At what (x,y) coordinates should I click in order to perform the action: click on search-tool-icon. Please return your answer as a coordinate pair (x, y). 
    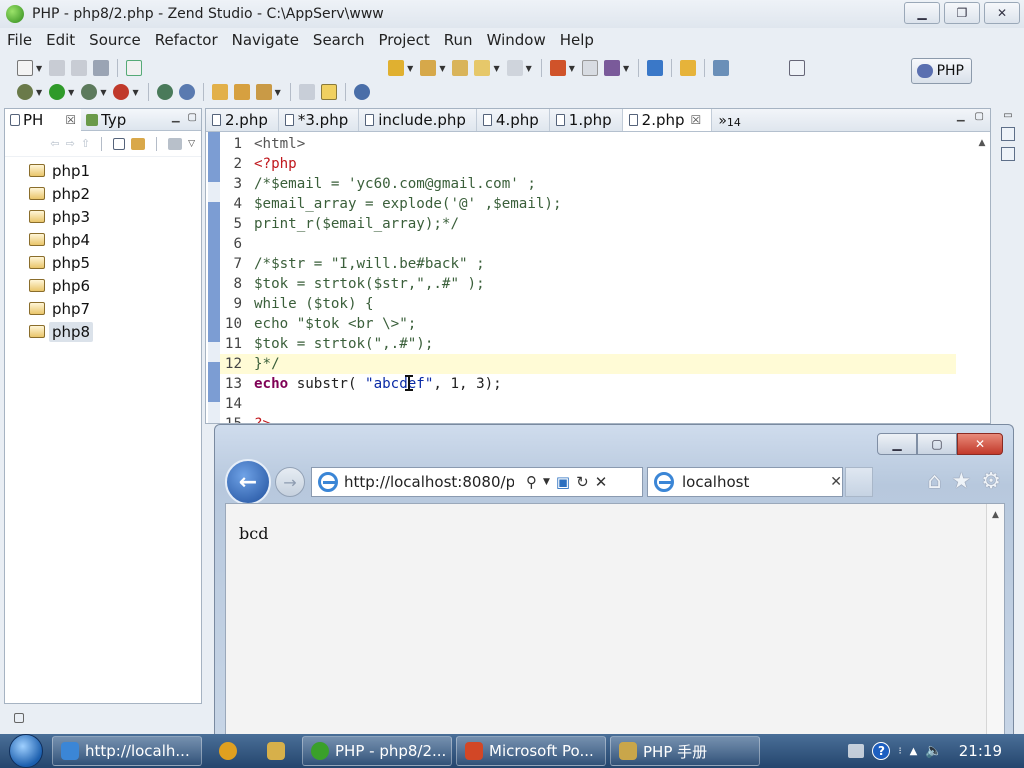
    Looking at the image, I should click on (263, 92).